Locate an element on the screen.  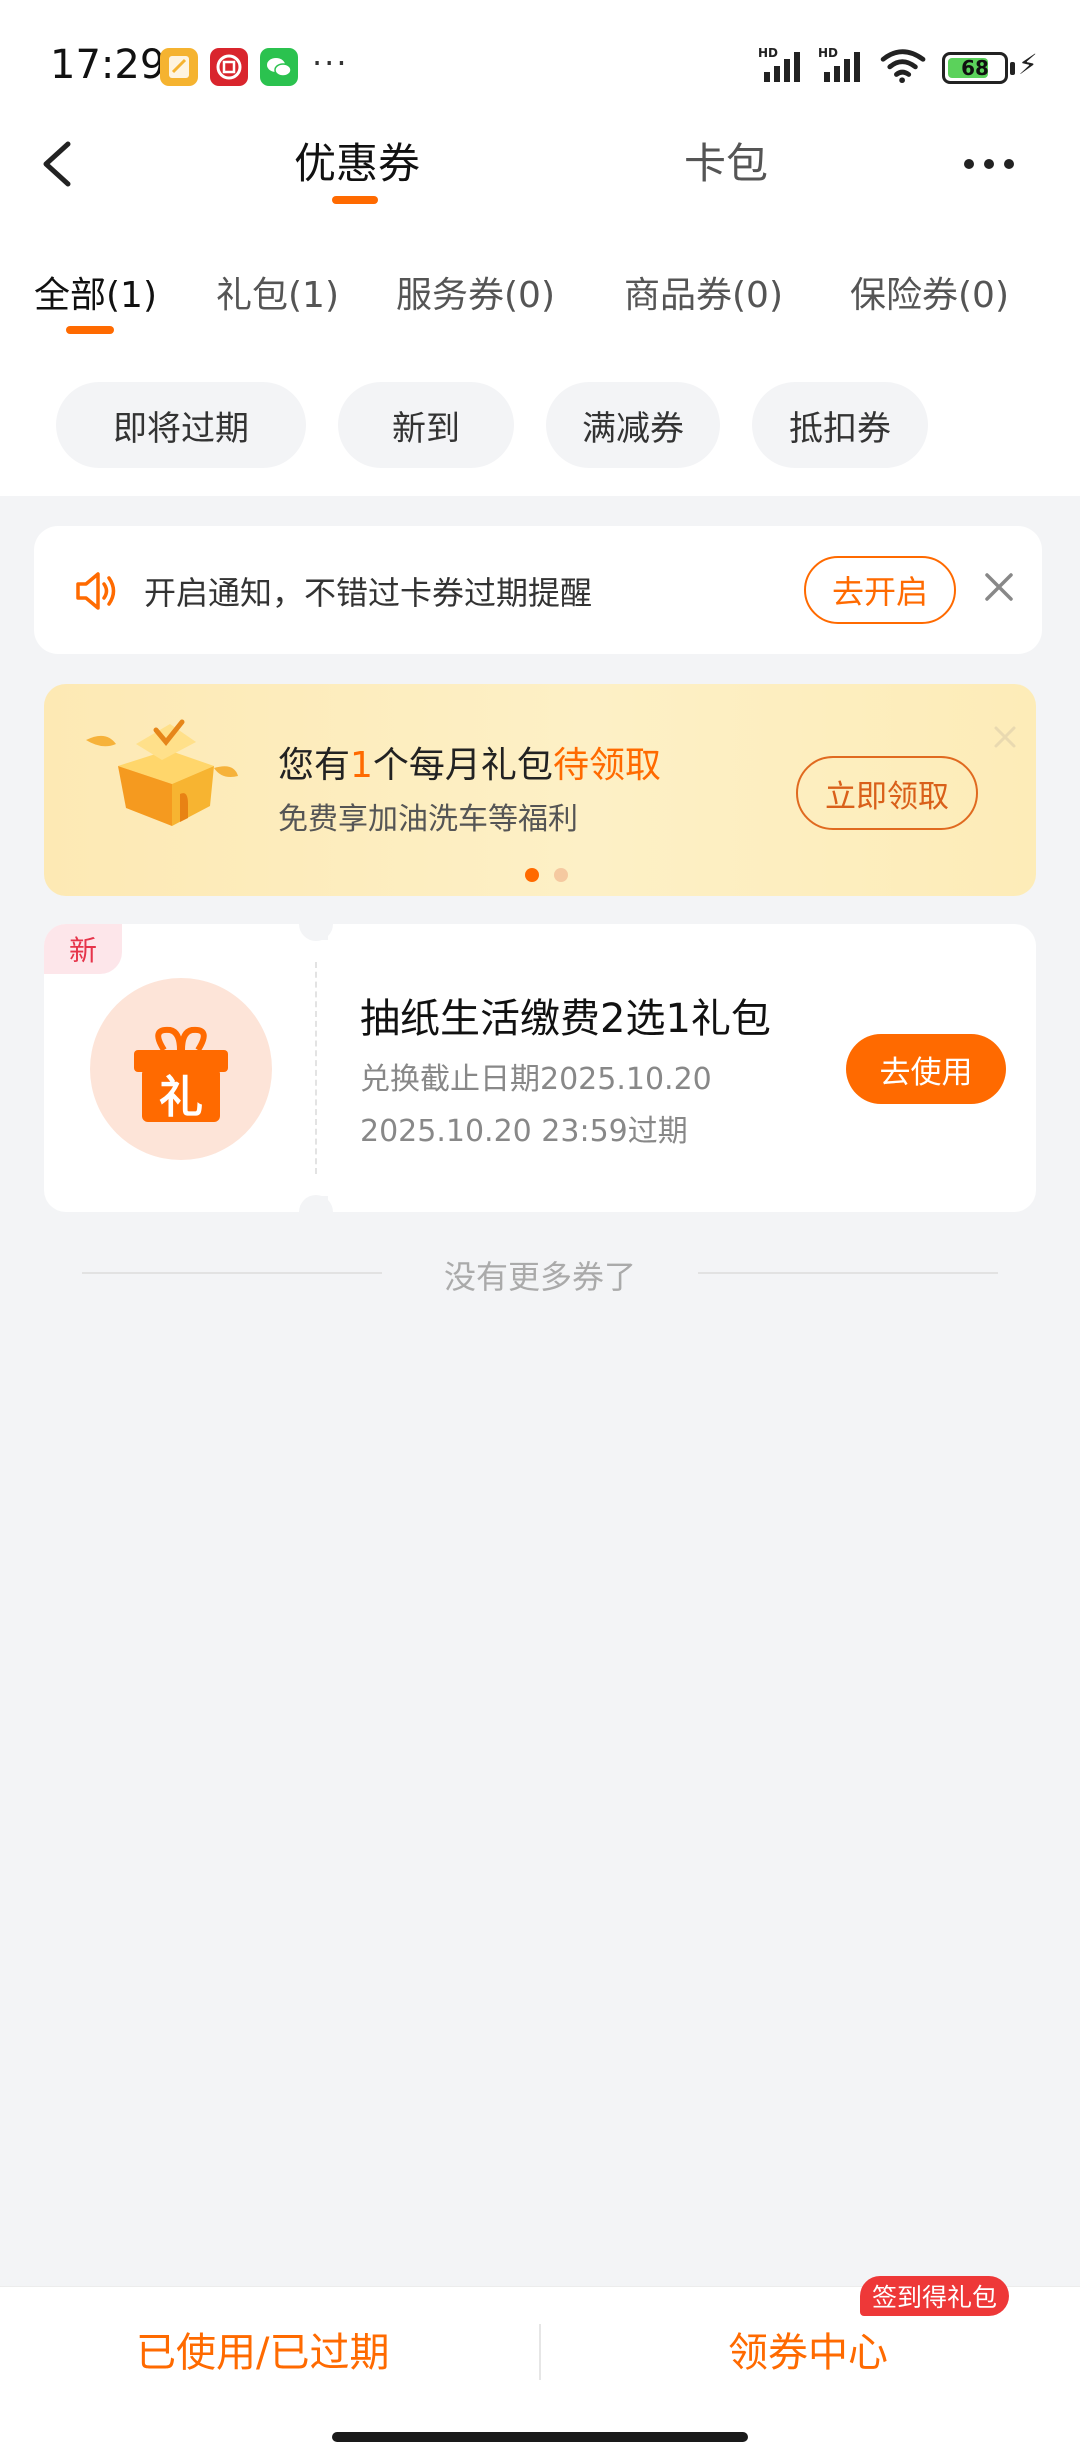
used-expired-button: 已使用/已过期 is located at coordinates (262, 2349).